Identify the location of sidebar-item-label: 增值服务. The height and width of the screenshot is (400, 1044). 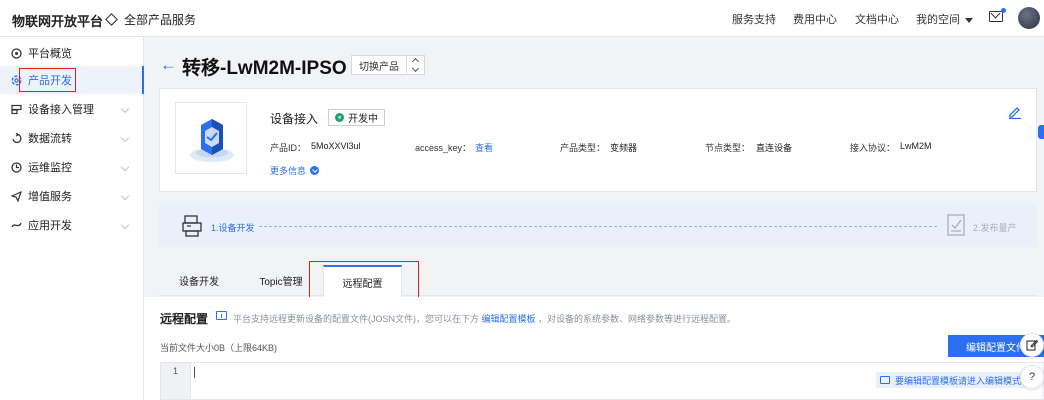
(50, 197).